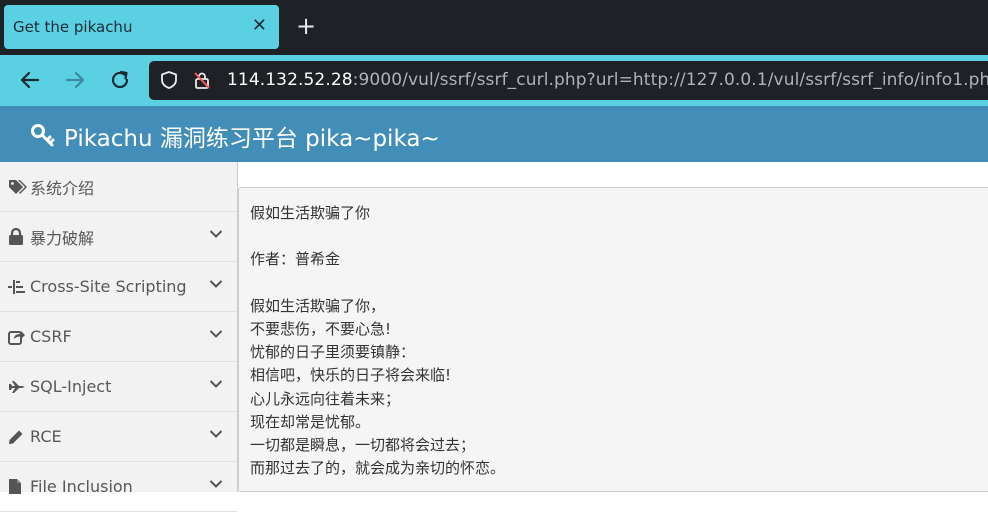  Describe the element at coordinates (259, 26) in the screenshot. I see `tab-close-icon: ✕` at that location.